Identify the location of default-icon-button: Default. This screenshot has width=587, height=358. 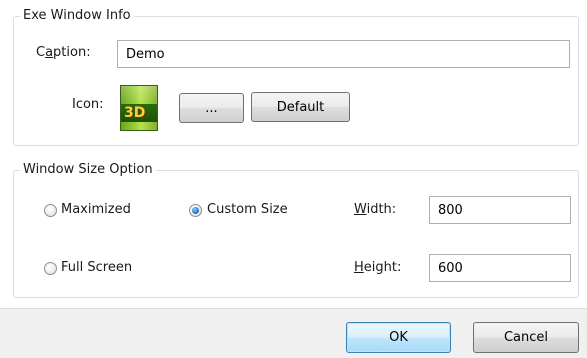
(300, 107).